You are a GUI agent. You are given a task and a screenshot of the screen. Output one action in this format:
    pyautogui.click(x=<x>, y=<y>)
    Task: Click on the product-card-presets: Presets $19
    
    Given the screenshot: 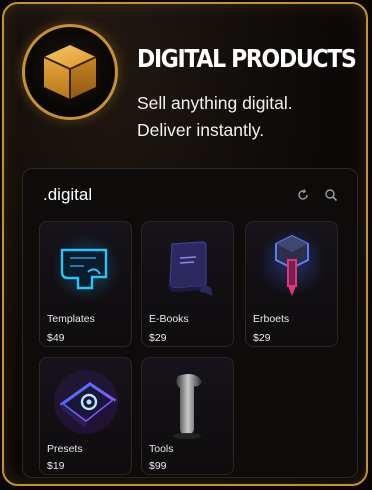 What is the action you would take?
    pyautogui.click(x=85, y=416)
    